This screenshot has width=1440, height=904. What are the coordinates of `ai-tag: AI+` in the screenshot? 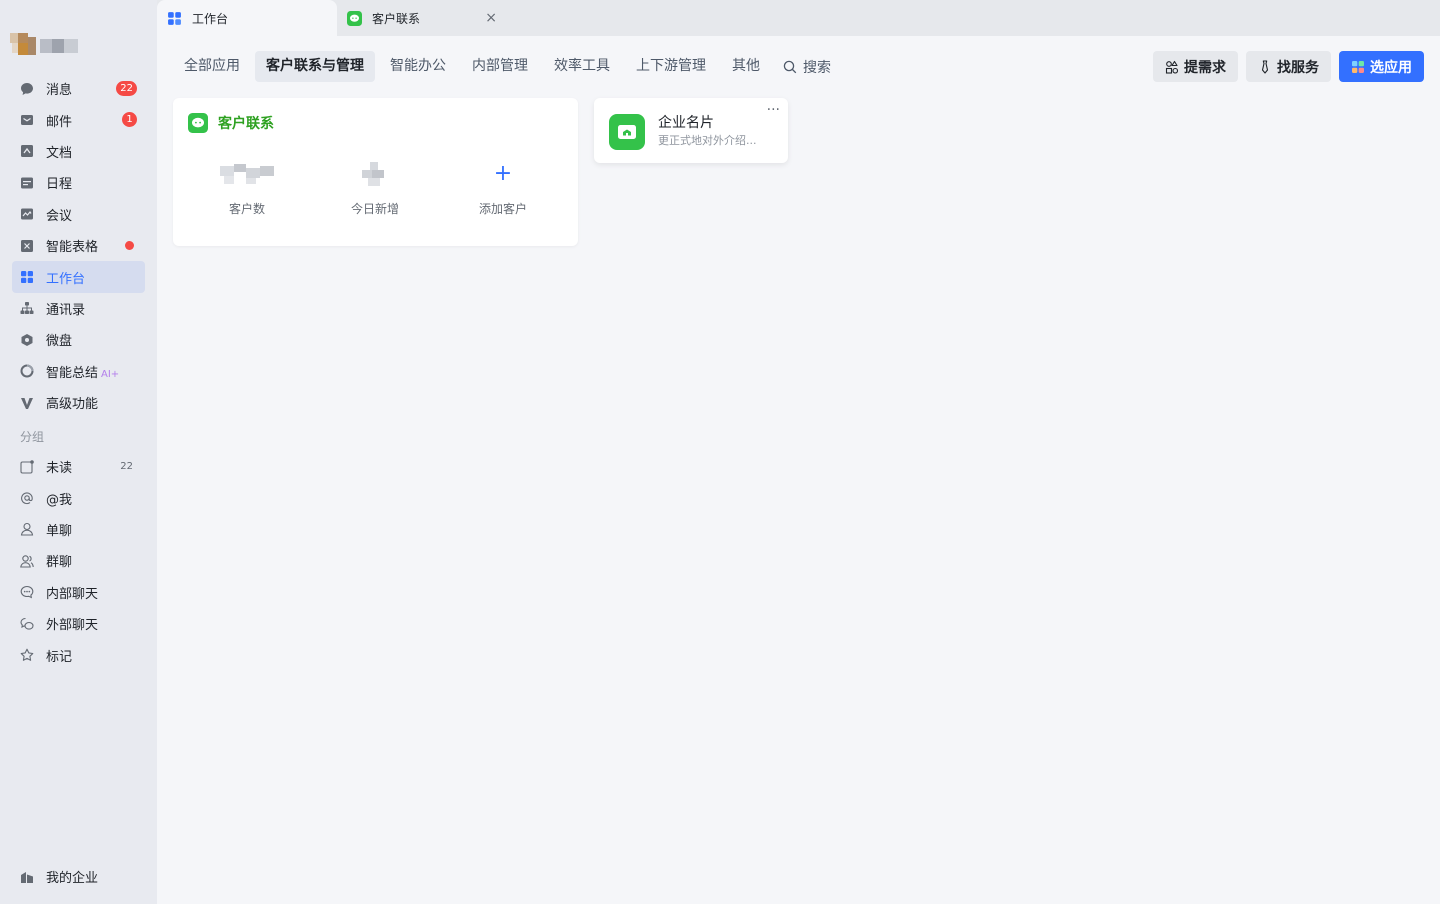 It's located at (110, 374).